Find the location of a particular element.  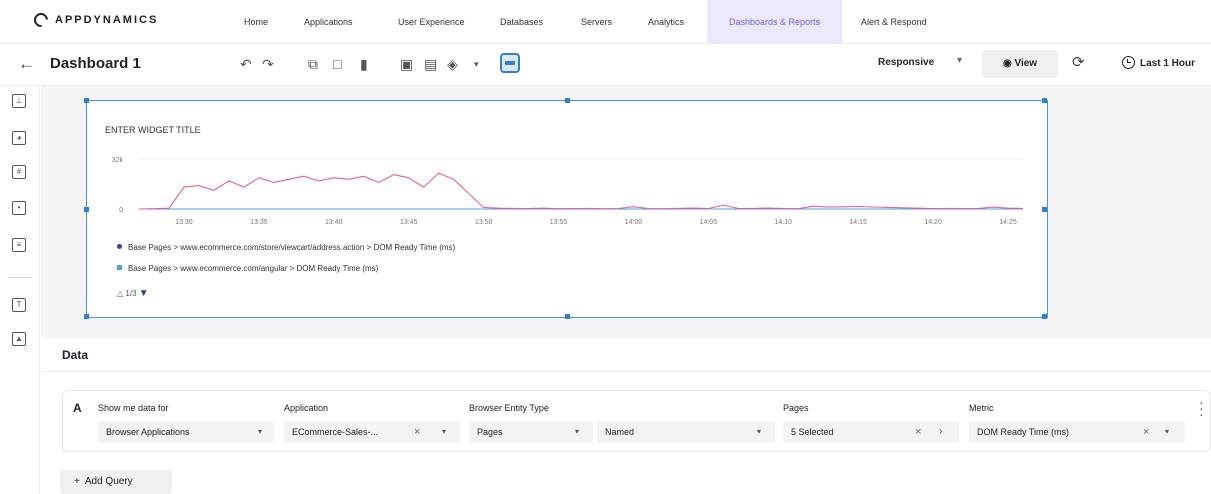

pager-down-icon: ▼ is located at coordinates (144, 293).